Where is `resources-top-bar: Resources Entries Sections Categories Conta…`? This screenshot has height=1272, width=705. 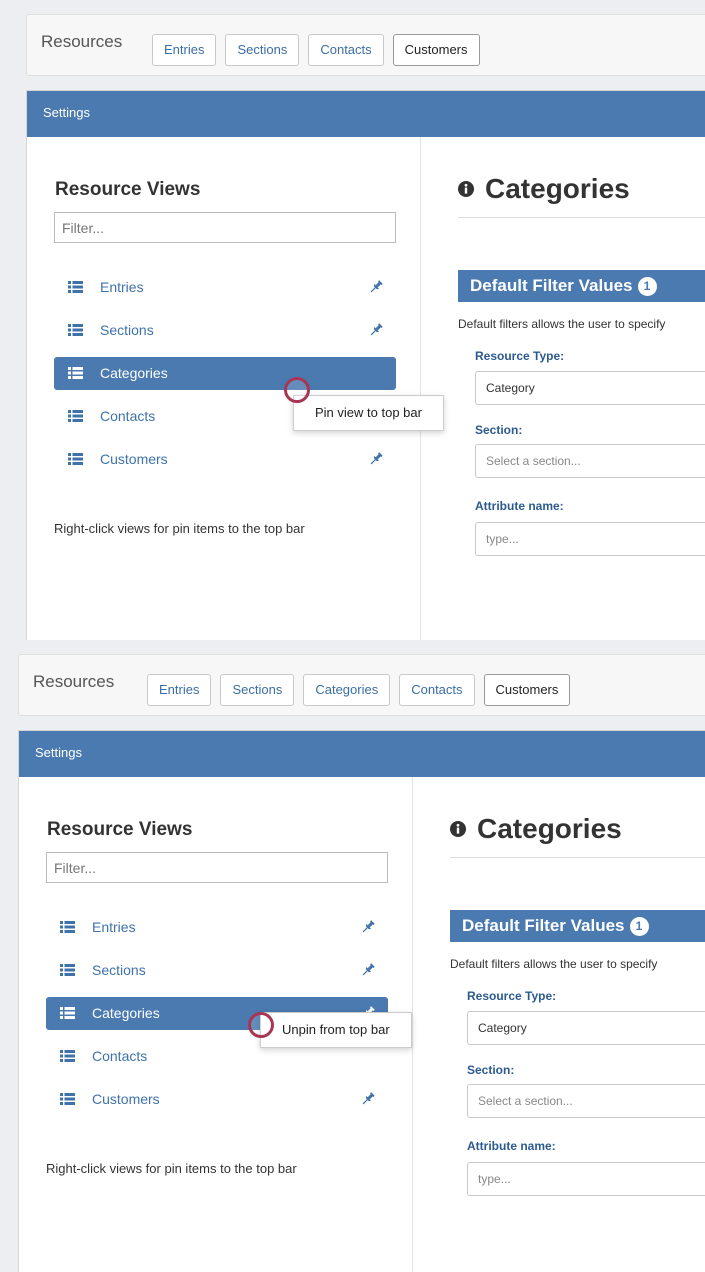 resources-top-bar: Resources Entries Sections Categories Conta… is located at coordinates (361, 685).